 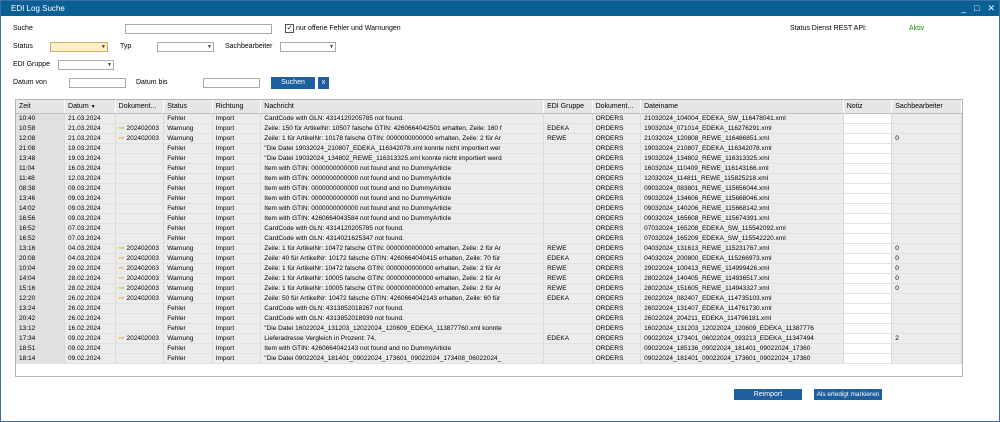 What do you see at coordinates (79, 47) in the screenshot?
I see `status-select: ▼` at bounding box center [79, 47].